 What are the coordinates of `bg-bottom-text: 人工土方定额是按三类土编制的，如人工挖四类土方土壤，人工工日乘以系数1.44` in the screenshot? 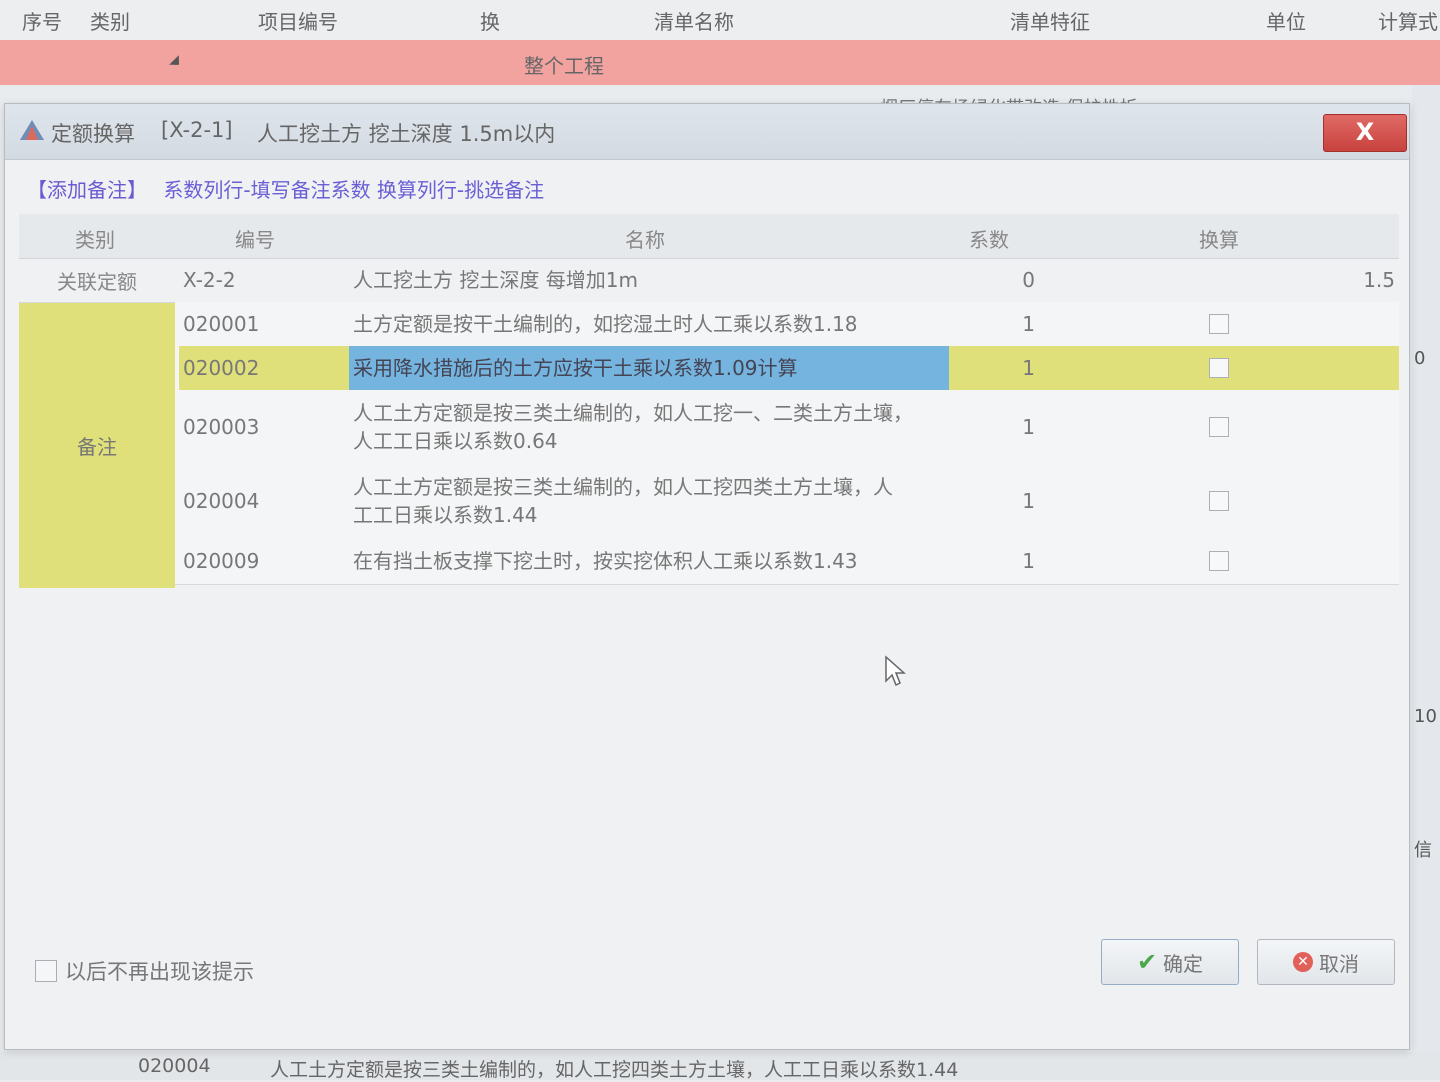 It's located at (614, 1070).